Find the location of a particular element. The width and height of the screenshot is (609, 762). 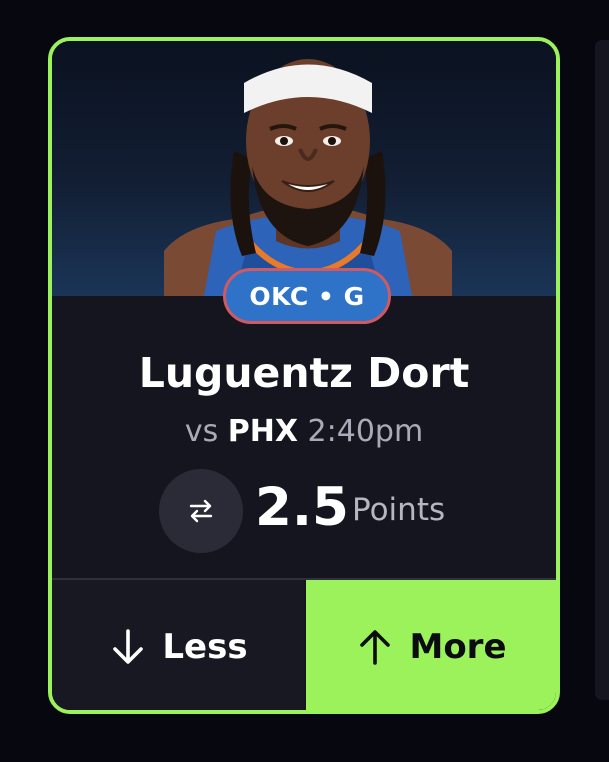

game-matchup: vs PHX 2:40pm is located at coordinates (304, 431).